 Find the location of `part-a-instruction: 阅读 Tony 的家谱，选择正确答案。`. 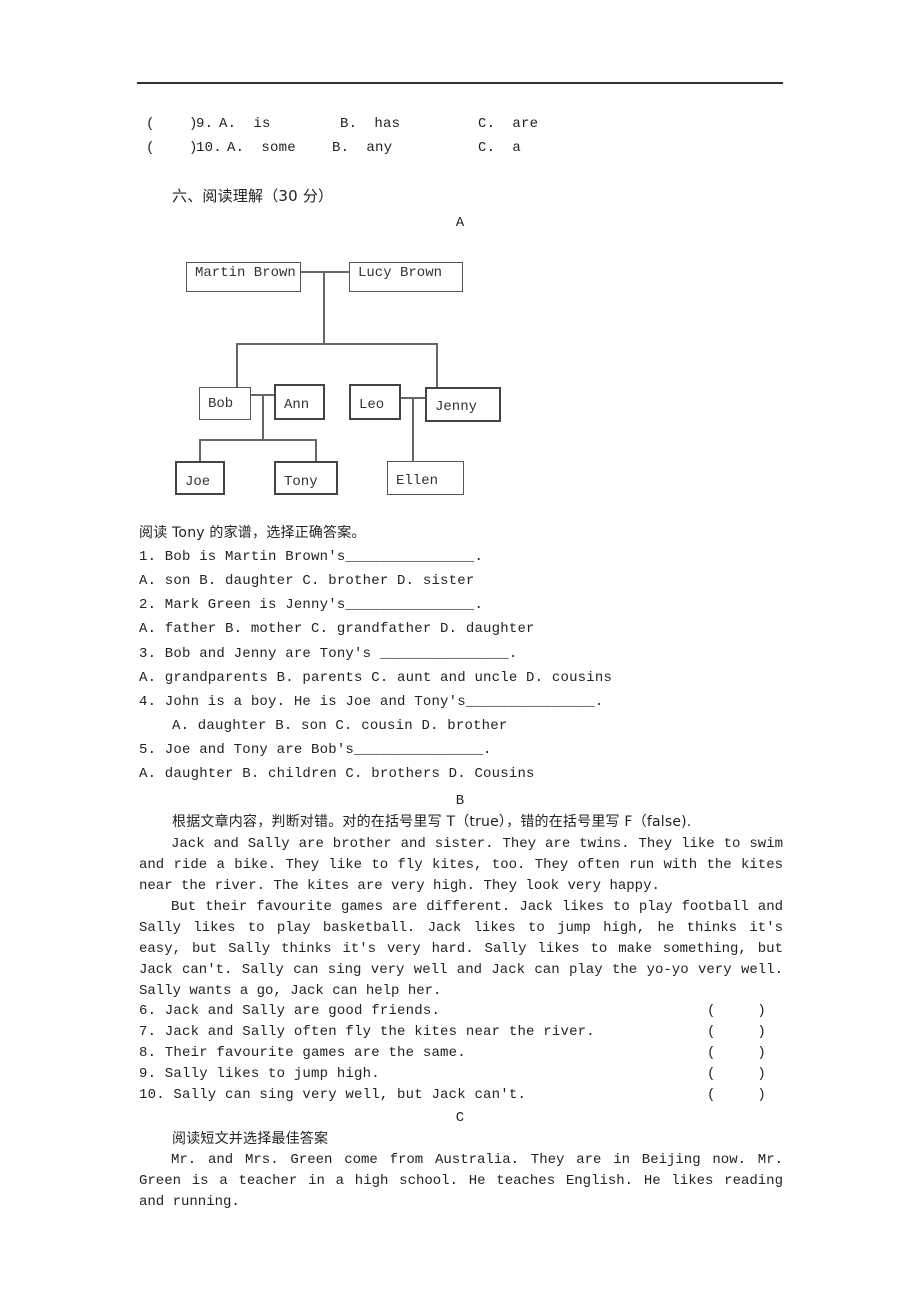

part-a-instruction: 阅读 Tony 的家谱，选择正确答案。 is located at coordinates (252, 533).